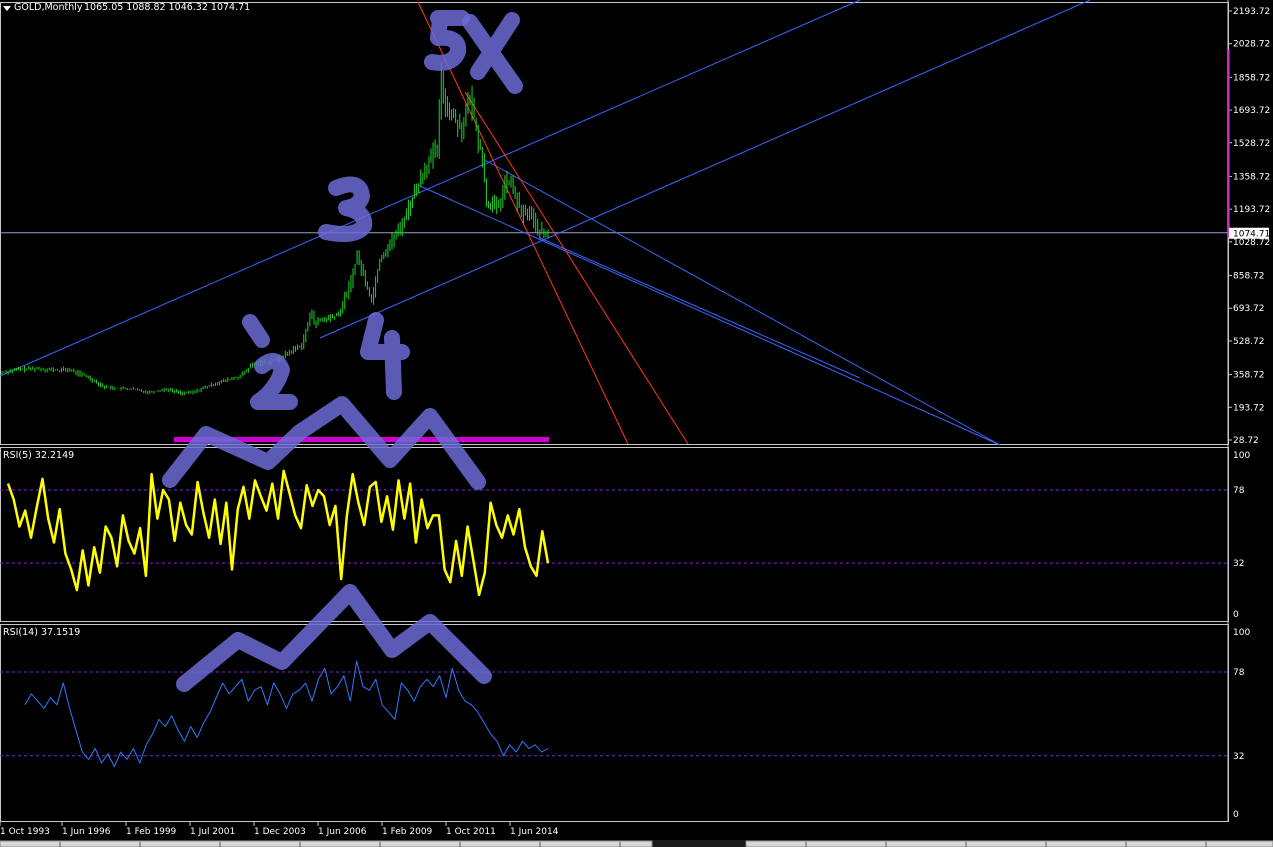 Image resolution: width=1273 pixels, height=847 pixels. Describe the element at coordinates (492, 53) in the screenshot. I see `annotation-x` at that location.